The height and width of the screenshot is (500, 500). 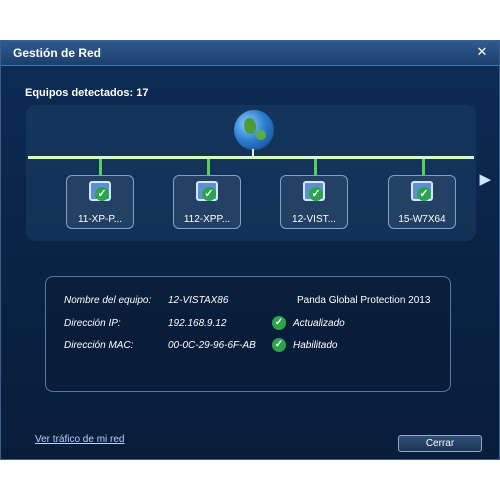 I want to click on product-name: Panda Global Protection 2013, so click(x=364, y=300).